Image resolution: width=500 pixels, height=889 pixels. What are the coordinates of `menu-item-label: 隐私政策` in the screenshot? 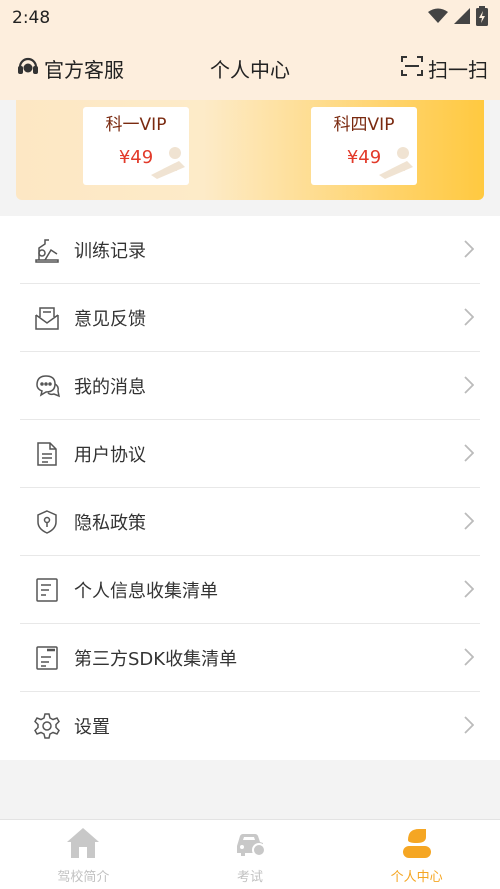 It's located at (110, 523).